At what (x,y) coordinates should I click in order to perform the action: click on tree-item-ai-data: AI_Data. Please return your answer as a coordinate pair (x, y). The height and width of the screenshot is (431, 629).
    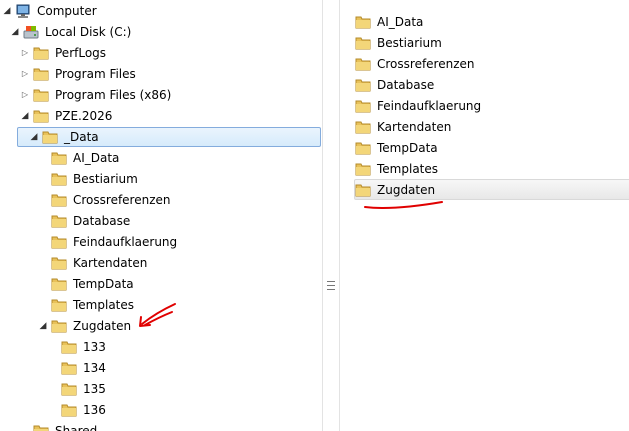
    Looking at the image, I should click on (85, 158).